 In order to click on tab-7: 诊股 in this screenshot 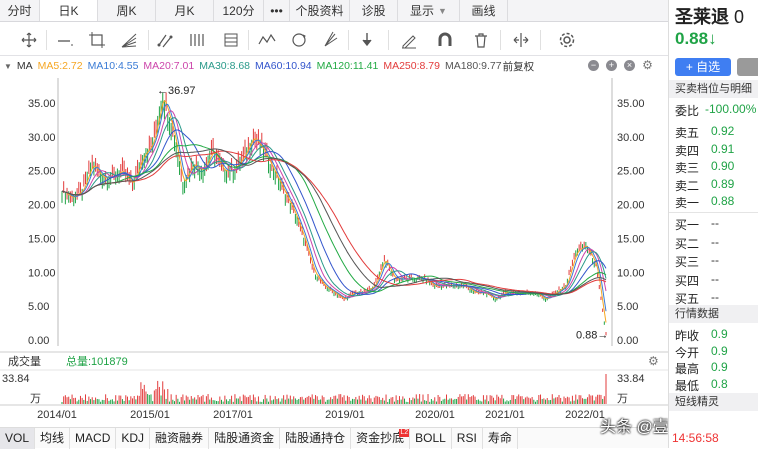, I will do `click(374, 10)`.